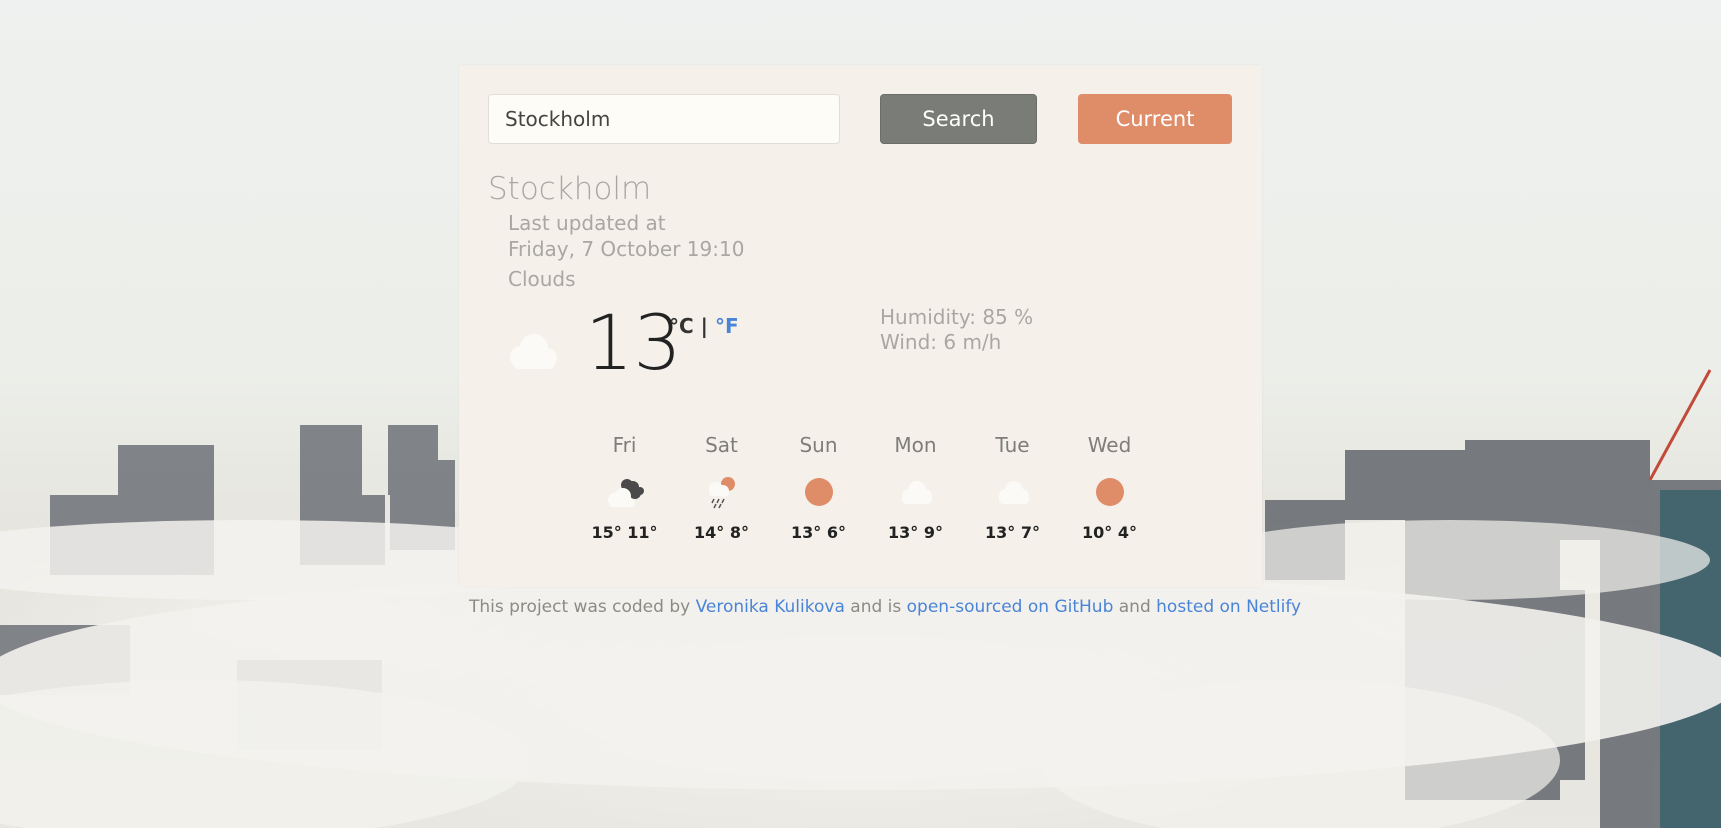 The height and width of the screenshot is (828, 1721). Describe the element at coordinates (721, 493) in the screenshot. I see `rain-sun-icon` at that location.